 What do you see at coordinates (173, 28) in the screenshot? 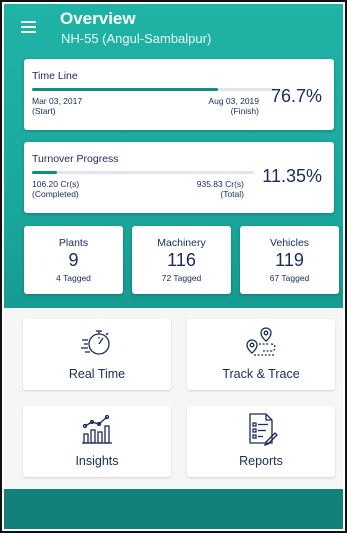
I see `app-header: Overview NH-55 (Angul-Sambalpur)` at bounding box center [173, 28].